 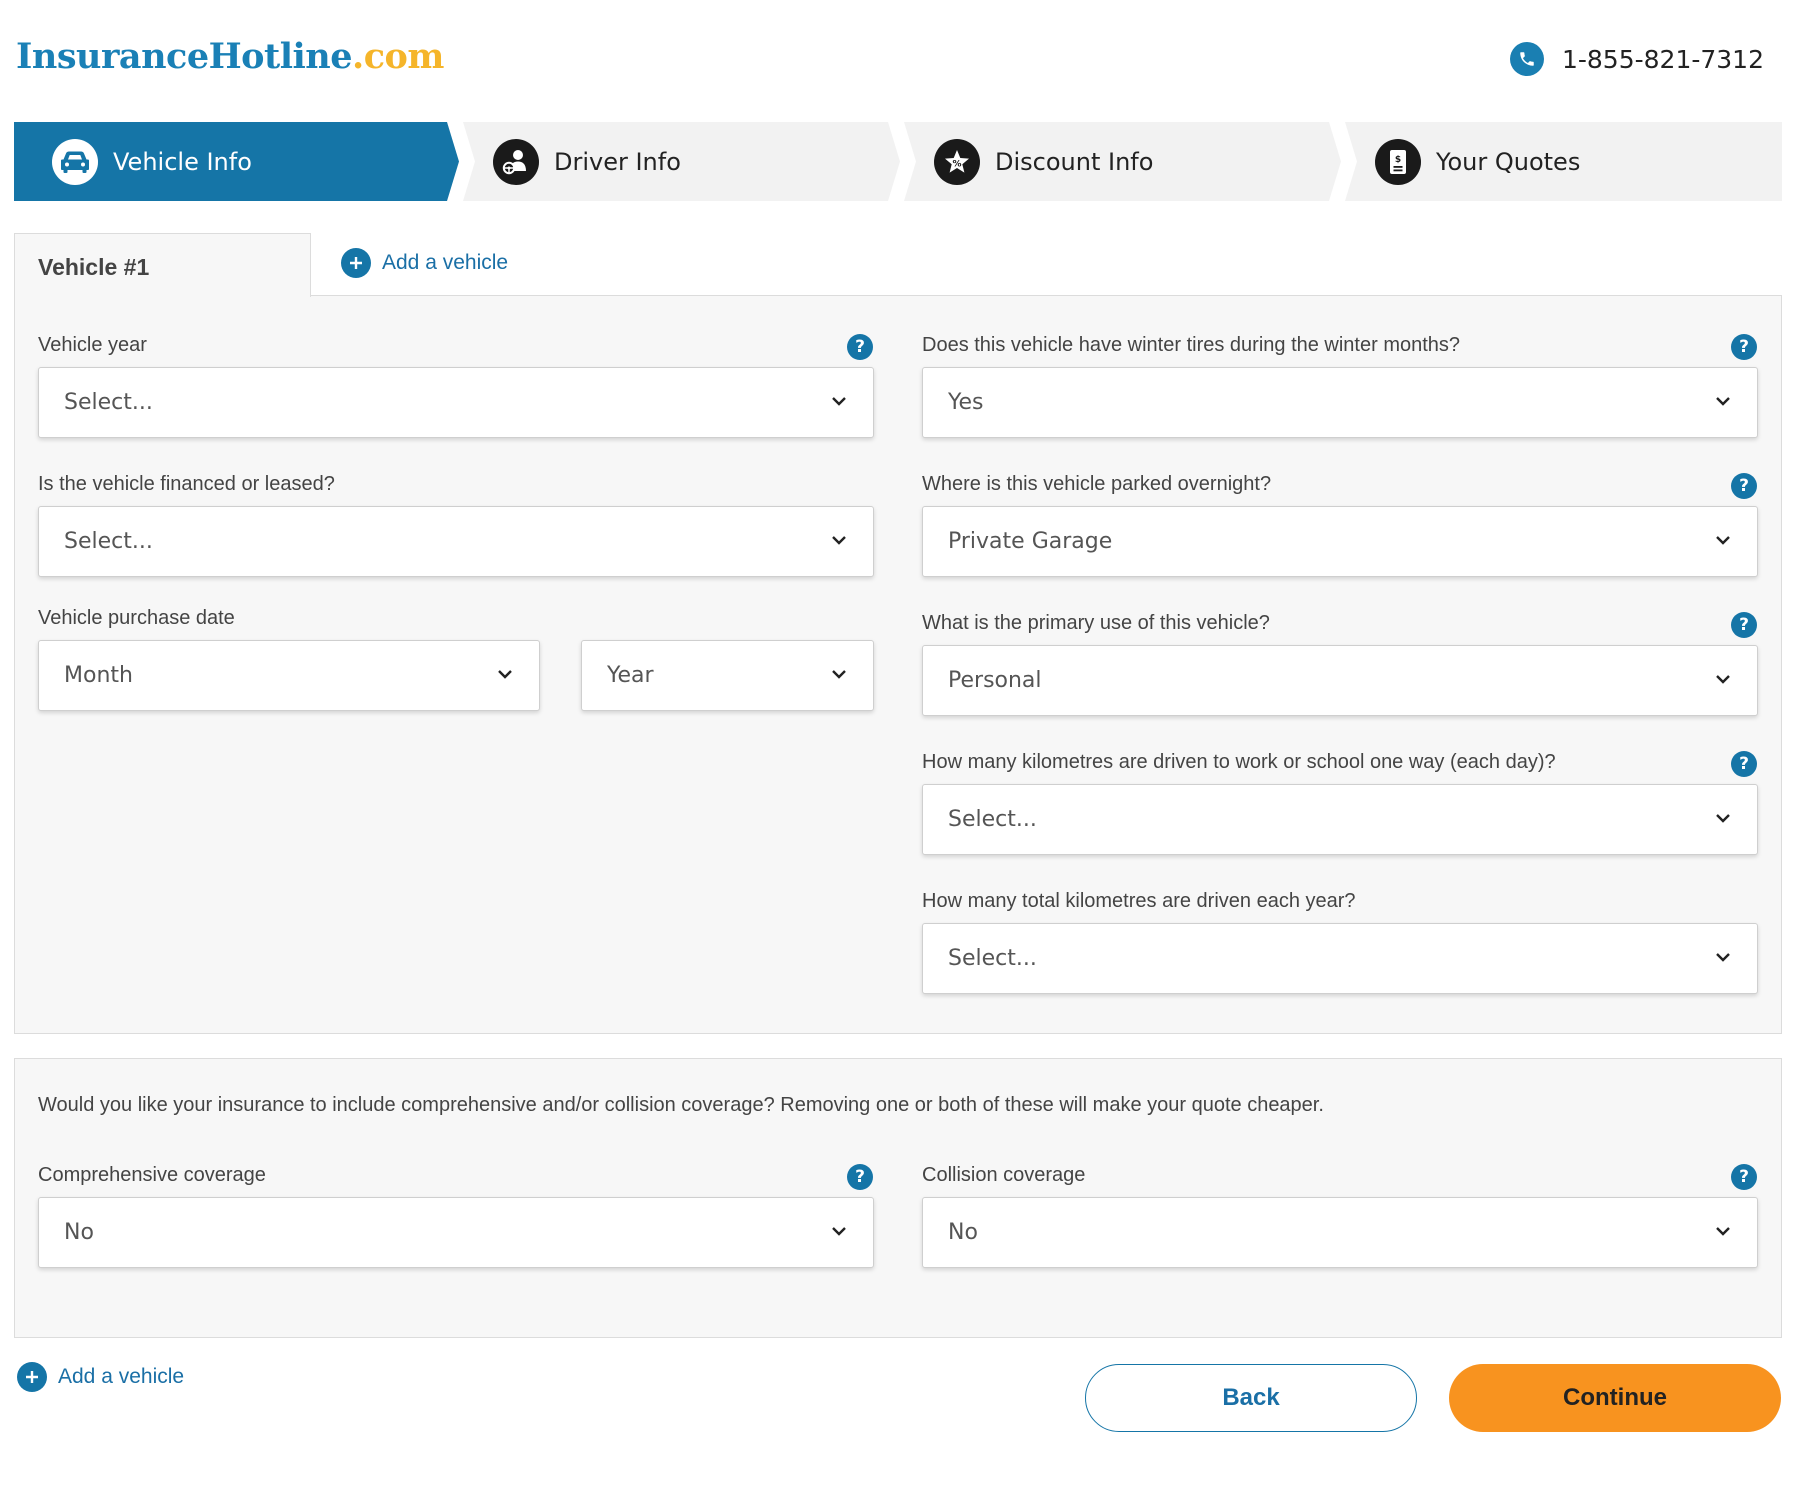 I want to click on step-your-quotes: $ Your Quotes, so click(x=1563, y=161).